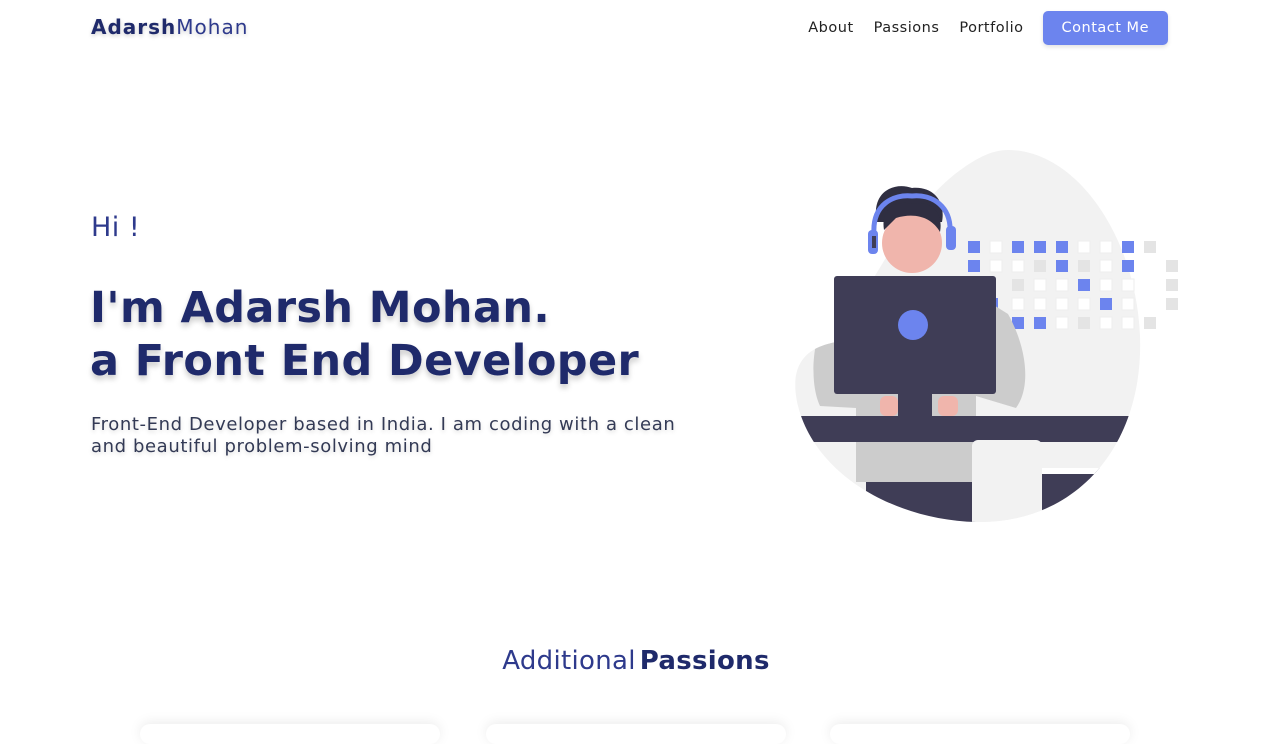 The width and height of the screenshot is (1272, 744). I want to click on passions-title-bold: Passions, so click(704, 661).